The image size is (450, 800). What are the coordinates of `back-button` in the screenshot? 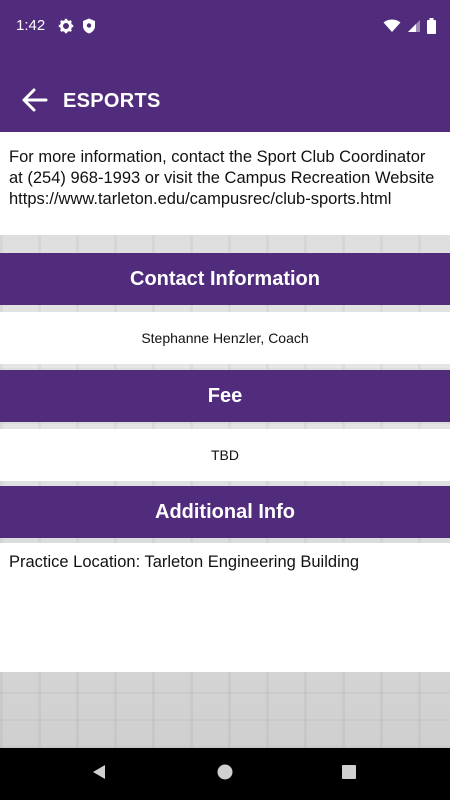 It's located at (35, 102).